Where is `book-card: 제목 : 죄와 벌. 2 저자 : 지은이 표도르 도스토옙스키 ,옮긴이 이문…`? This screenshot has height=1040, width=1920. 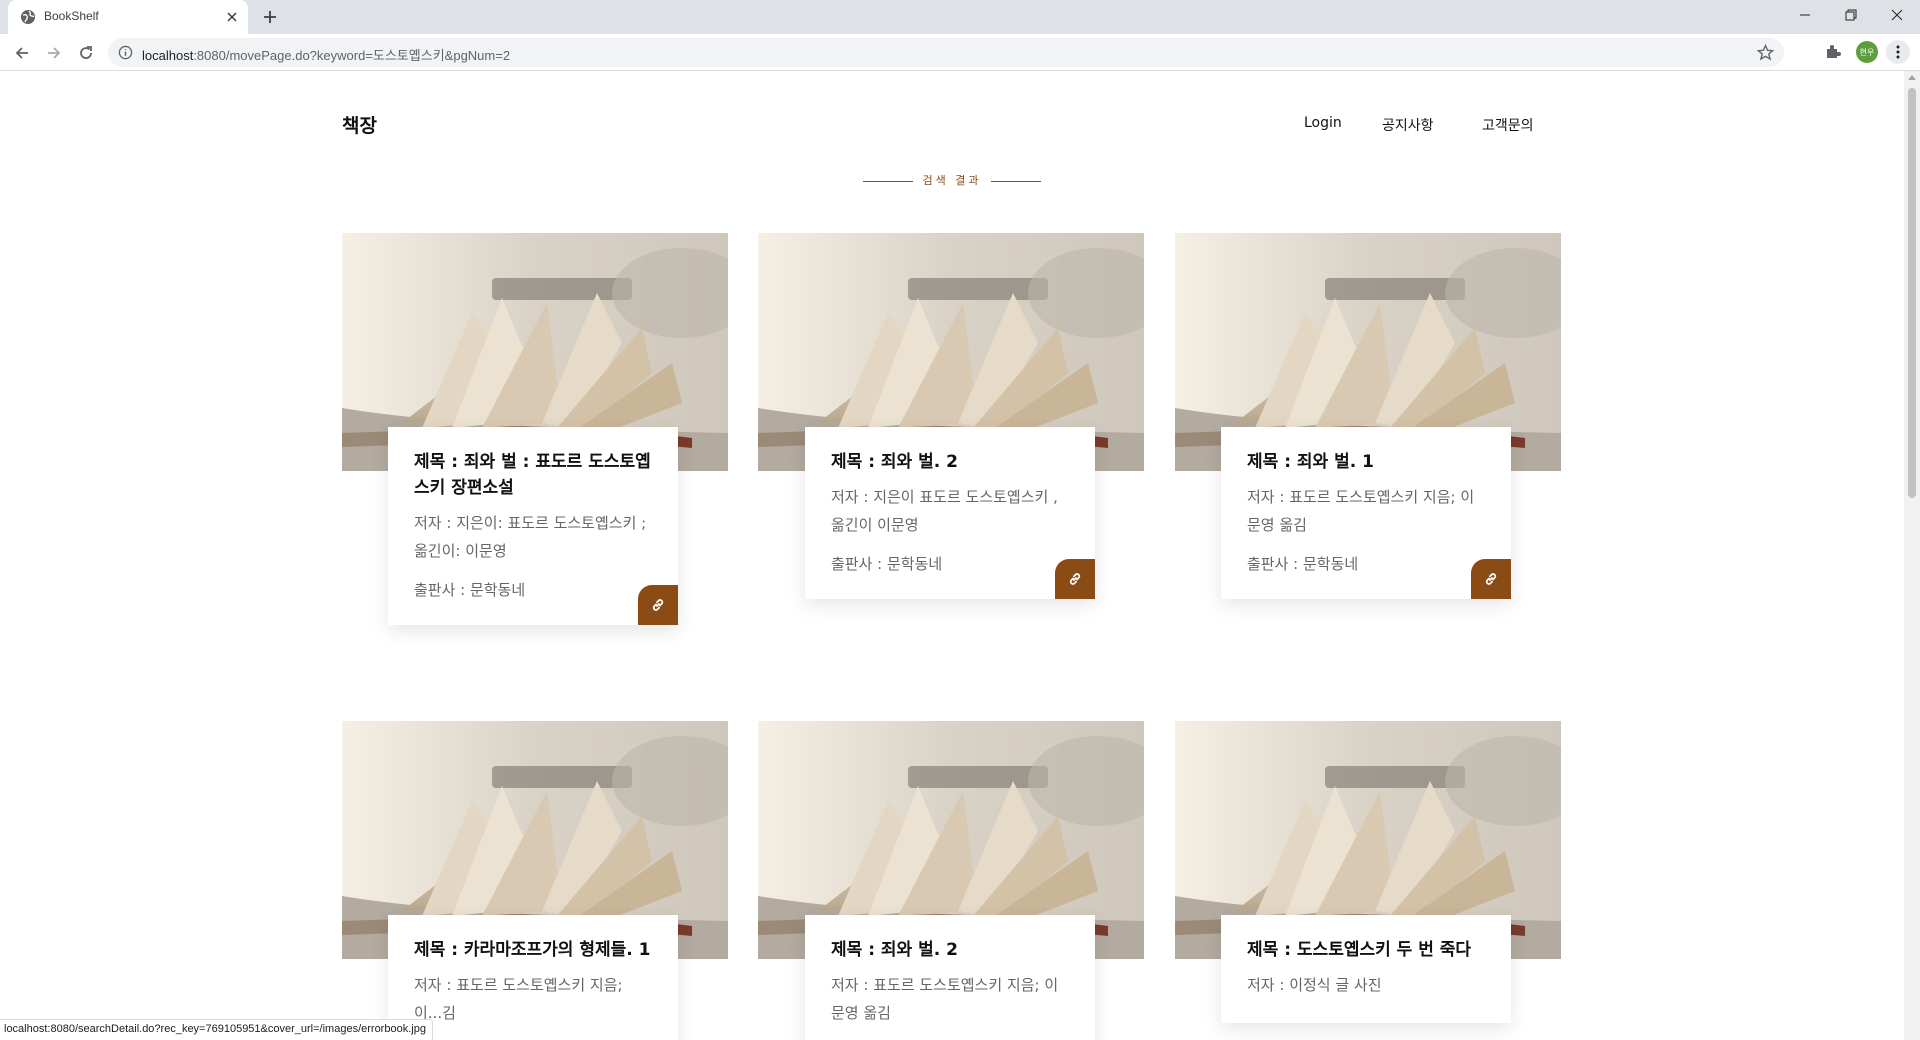
book-card: 제목 : 죄와 벌. 2 저자 : 지은이 표도르 도스토옙스키 ,옮긴이 이문… is located at coordinates (950, 513).